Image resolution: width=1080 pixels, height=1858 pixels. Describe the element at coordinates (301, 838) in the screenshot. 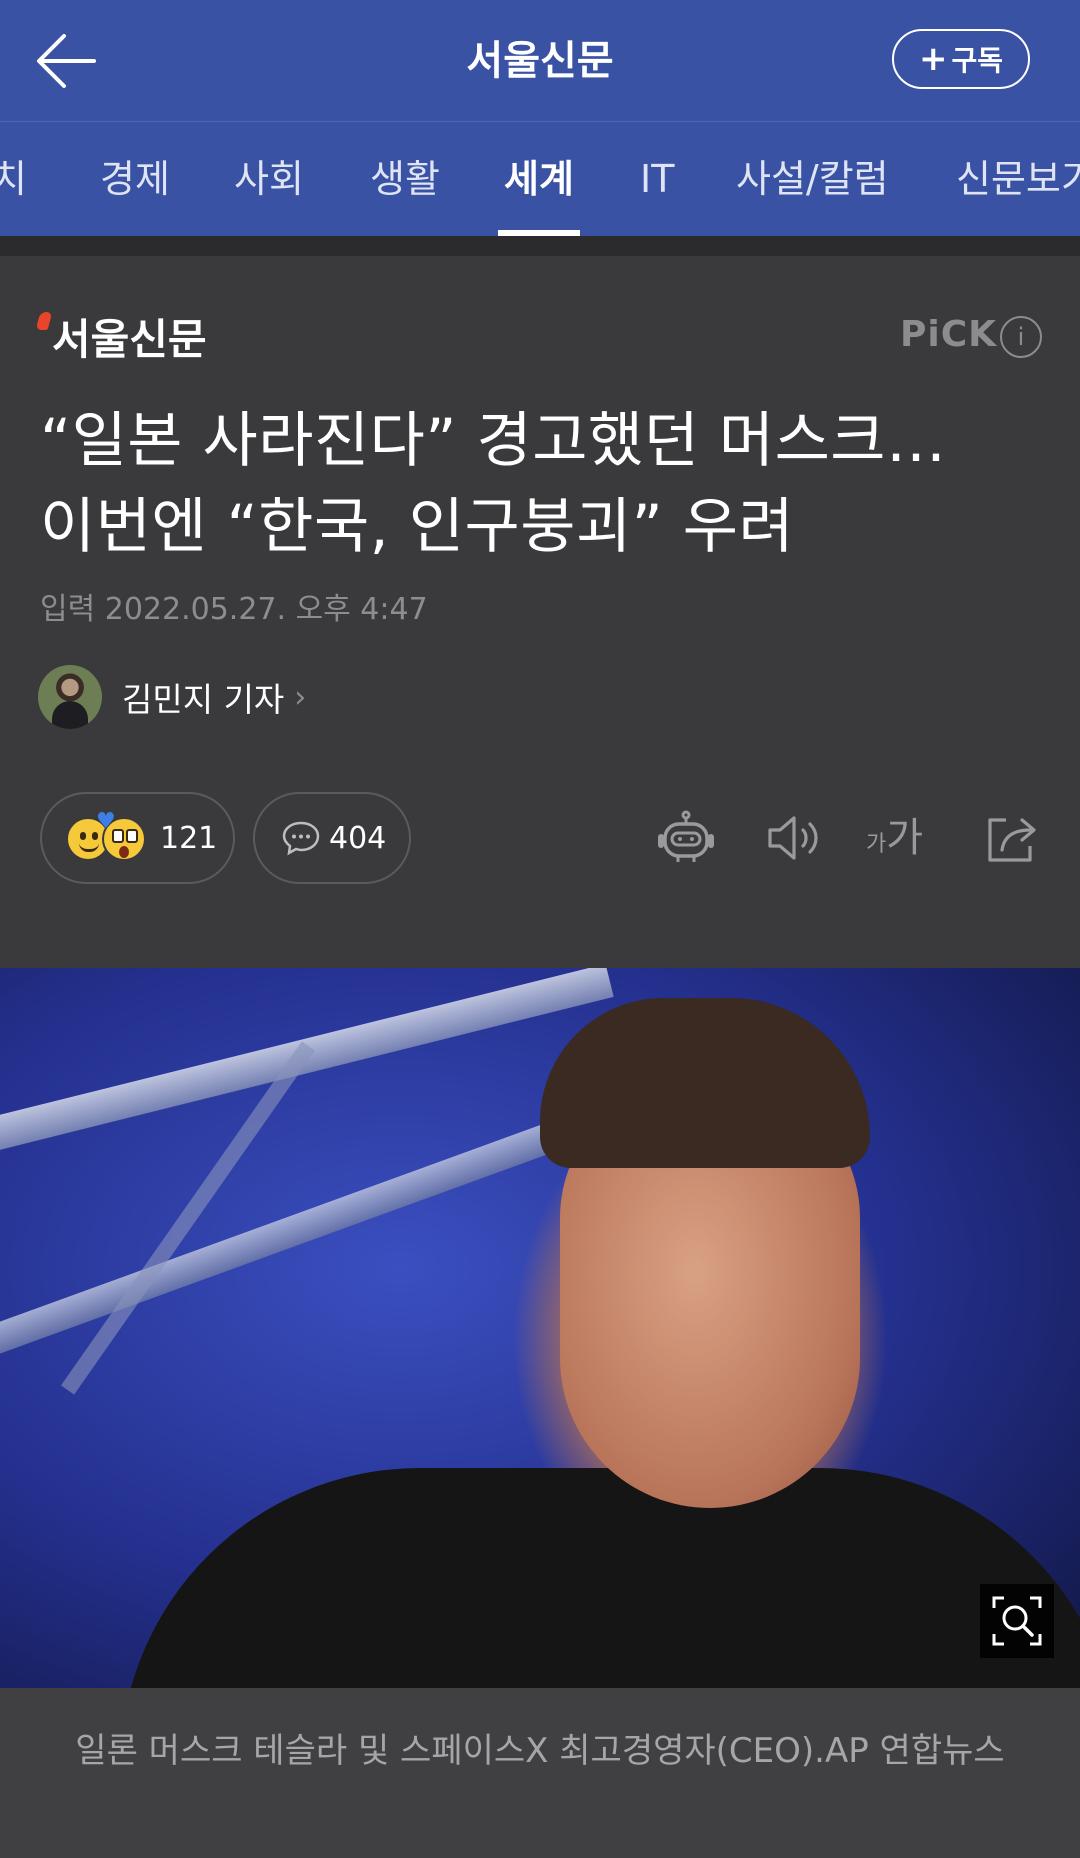

I see `comment-bubble-icon` at that location.